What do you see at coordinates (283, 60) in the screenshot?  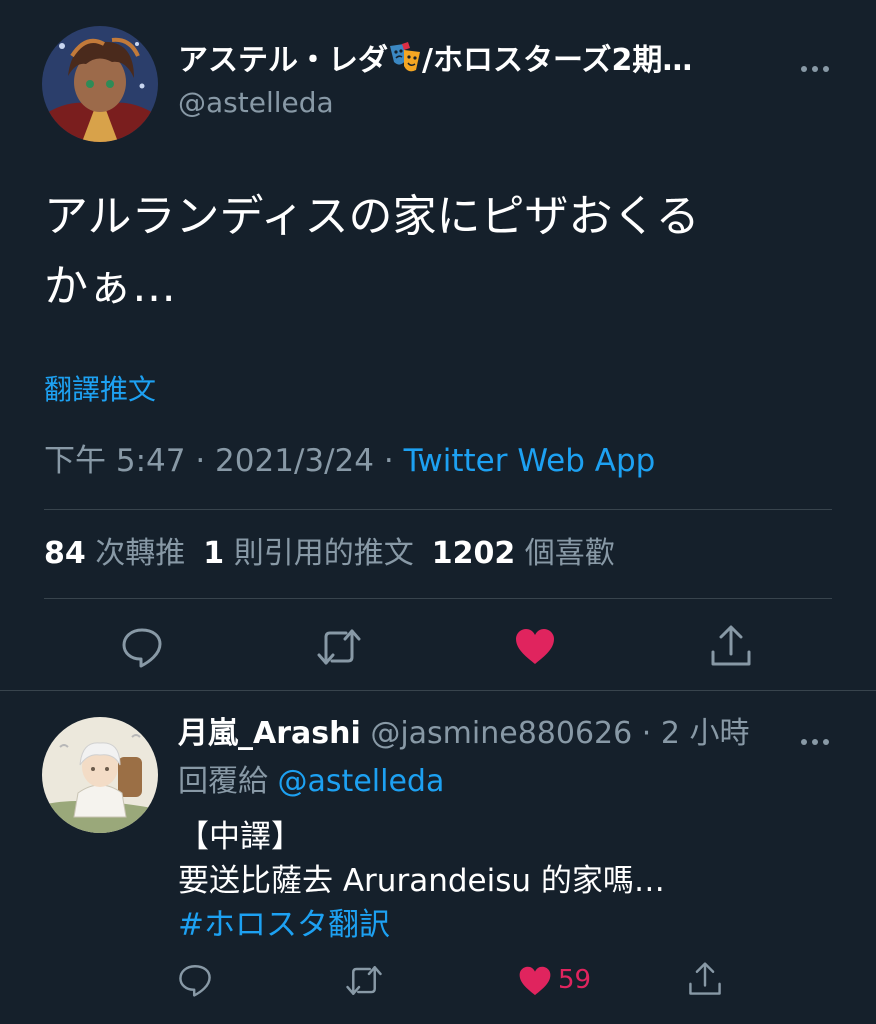 I see `display-name-text: アステル・レダ` at bounding box center [283, 60].